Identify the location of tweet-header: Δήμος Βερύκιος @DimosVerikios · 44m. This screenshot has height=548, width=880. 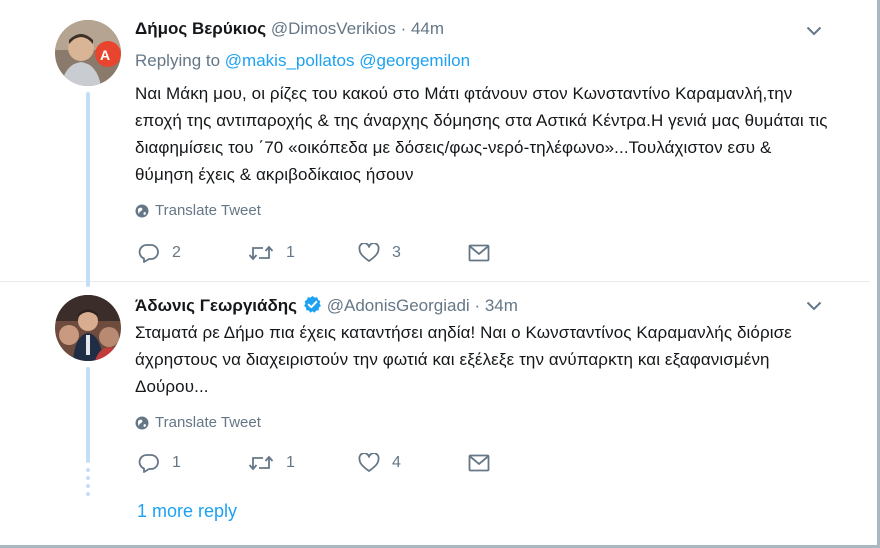
(482, 29).